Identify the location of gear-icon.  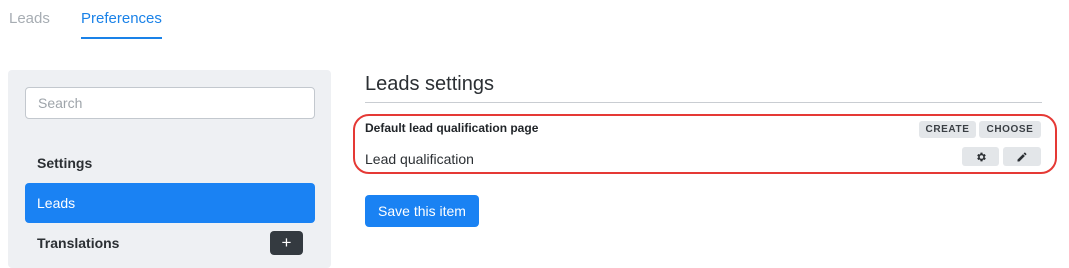
(981, 156).